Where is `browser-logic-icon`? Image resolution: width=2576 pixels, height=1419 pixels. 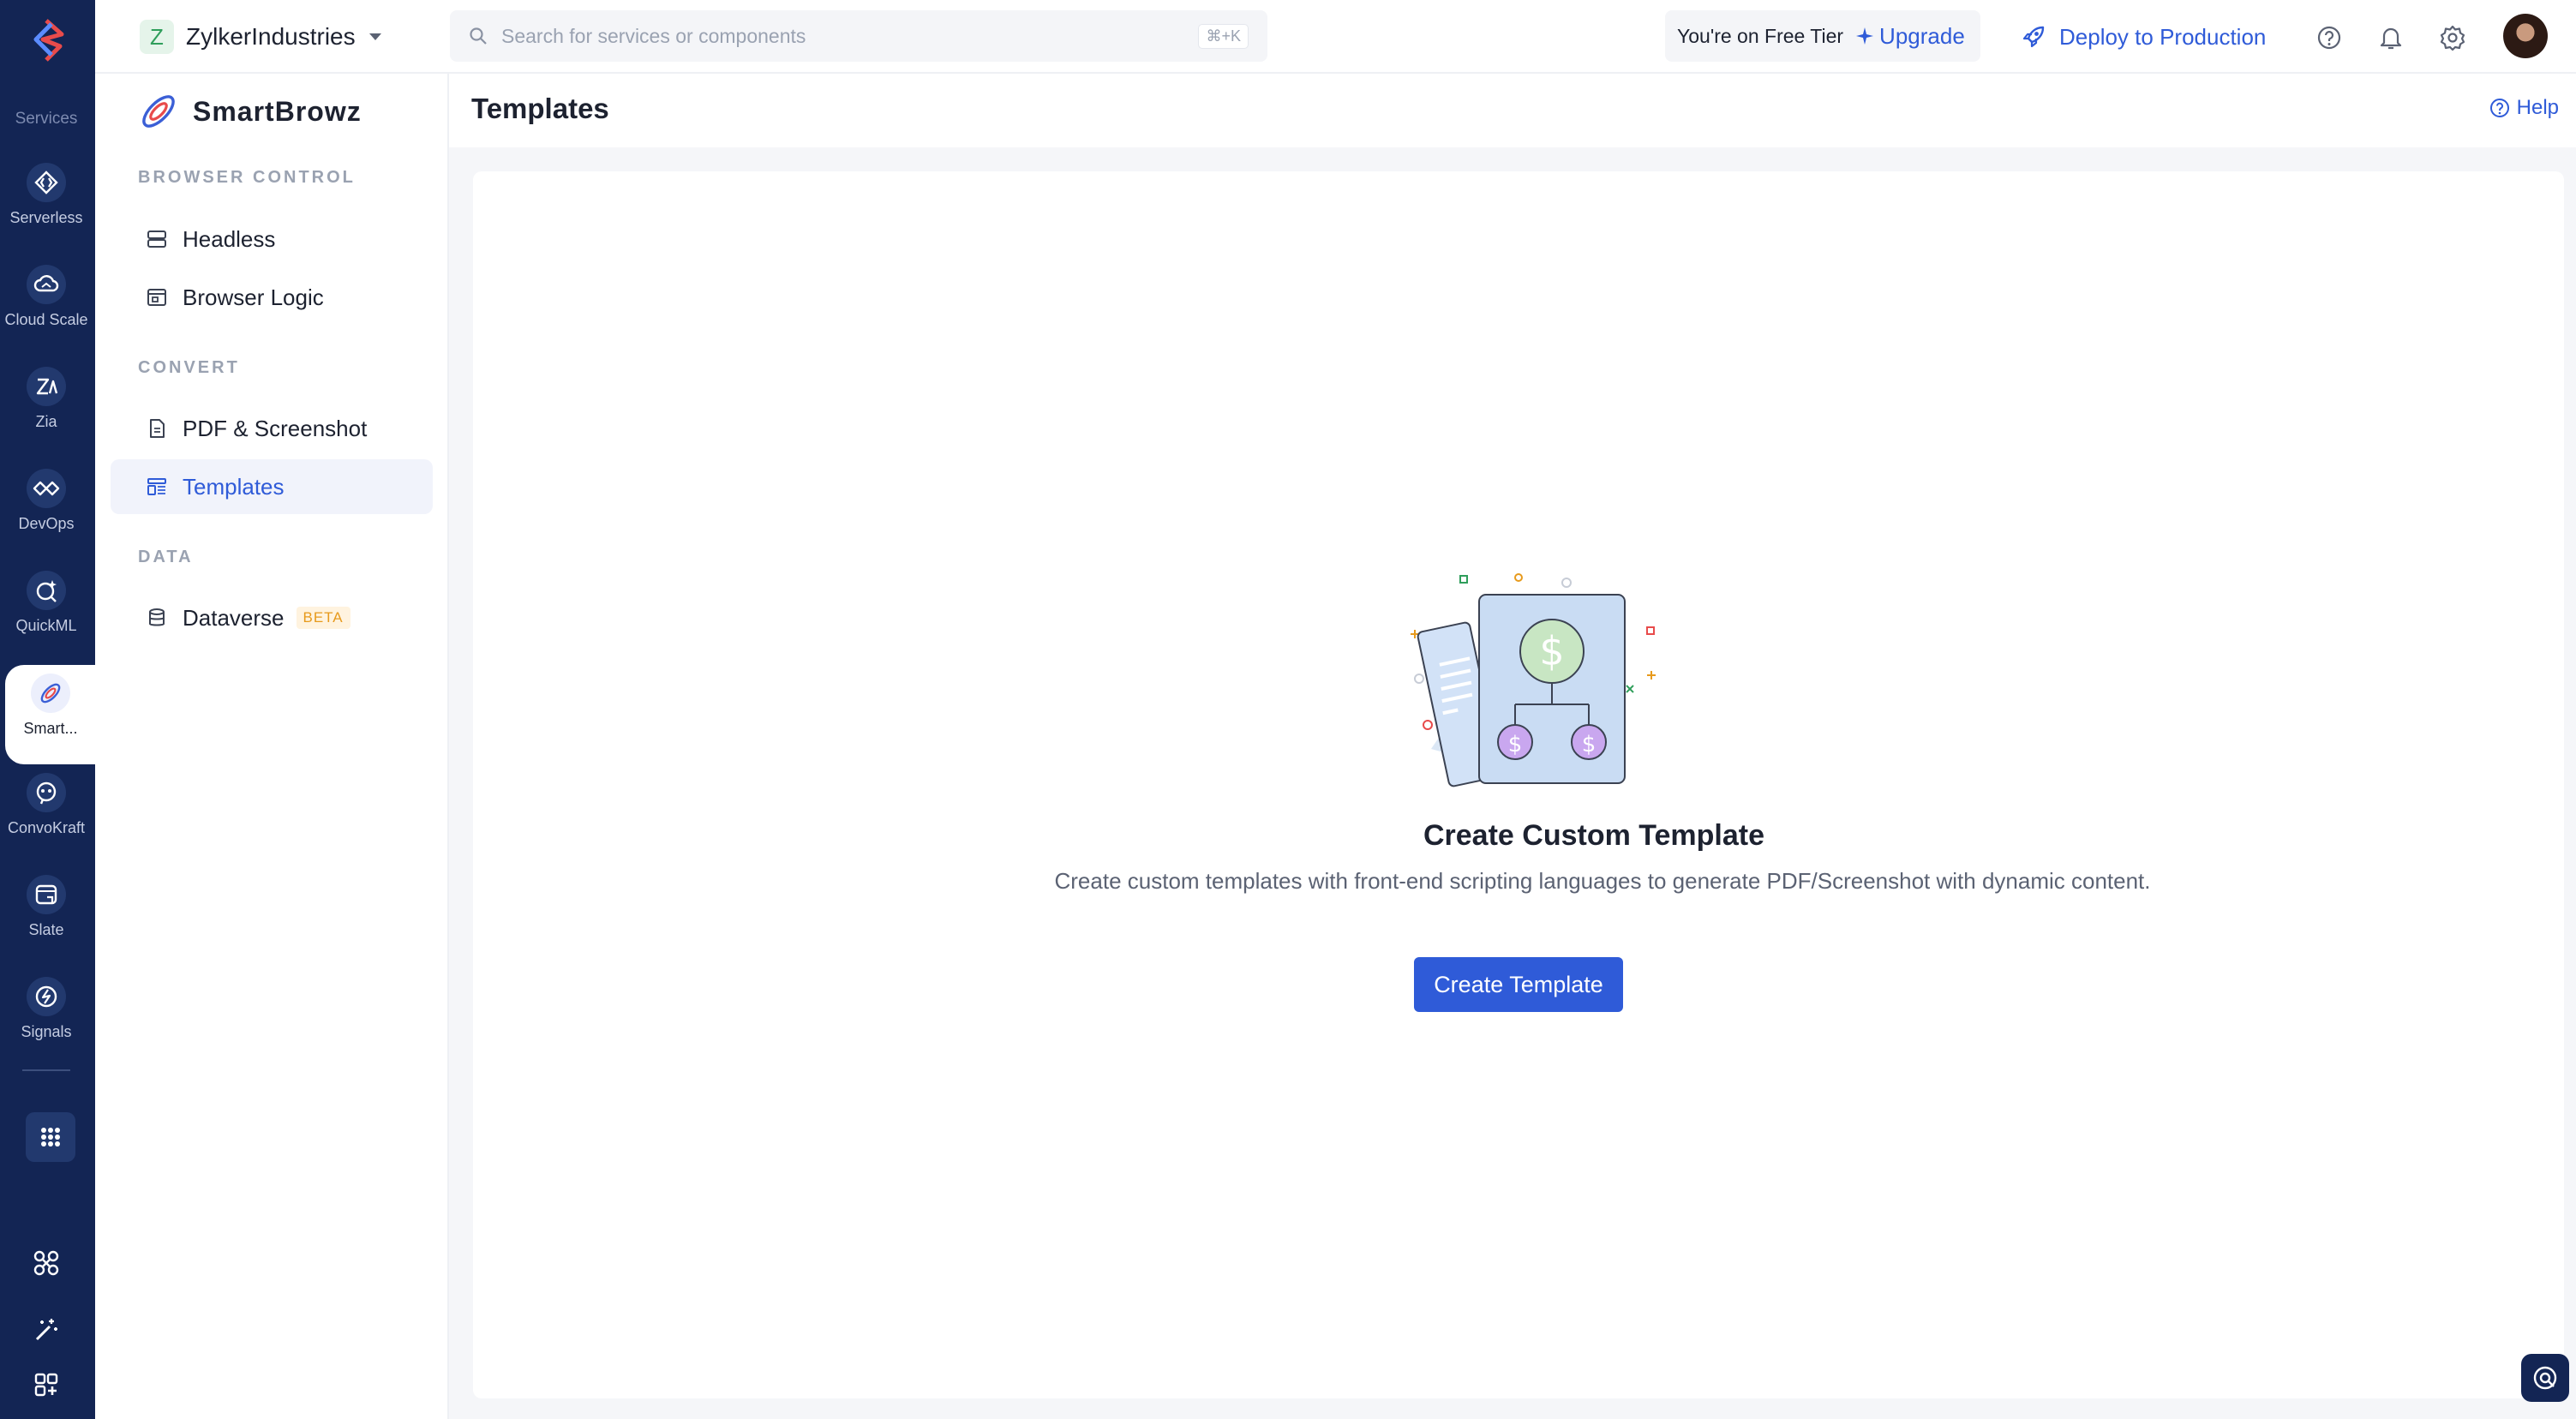
browser-logic-icon is located at coordinates (157, 297).